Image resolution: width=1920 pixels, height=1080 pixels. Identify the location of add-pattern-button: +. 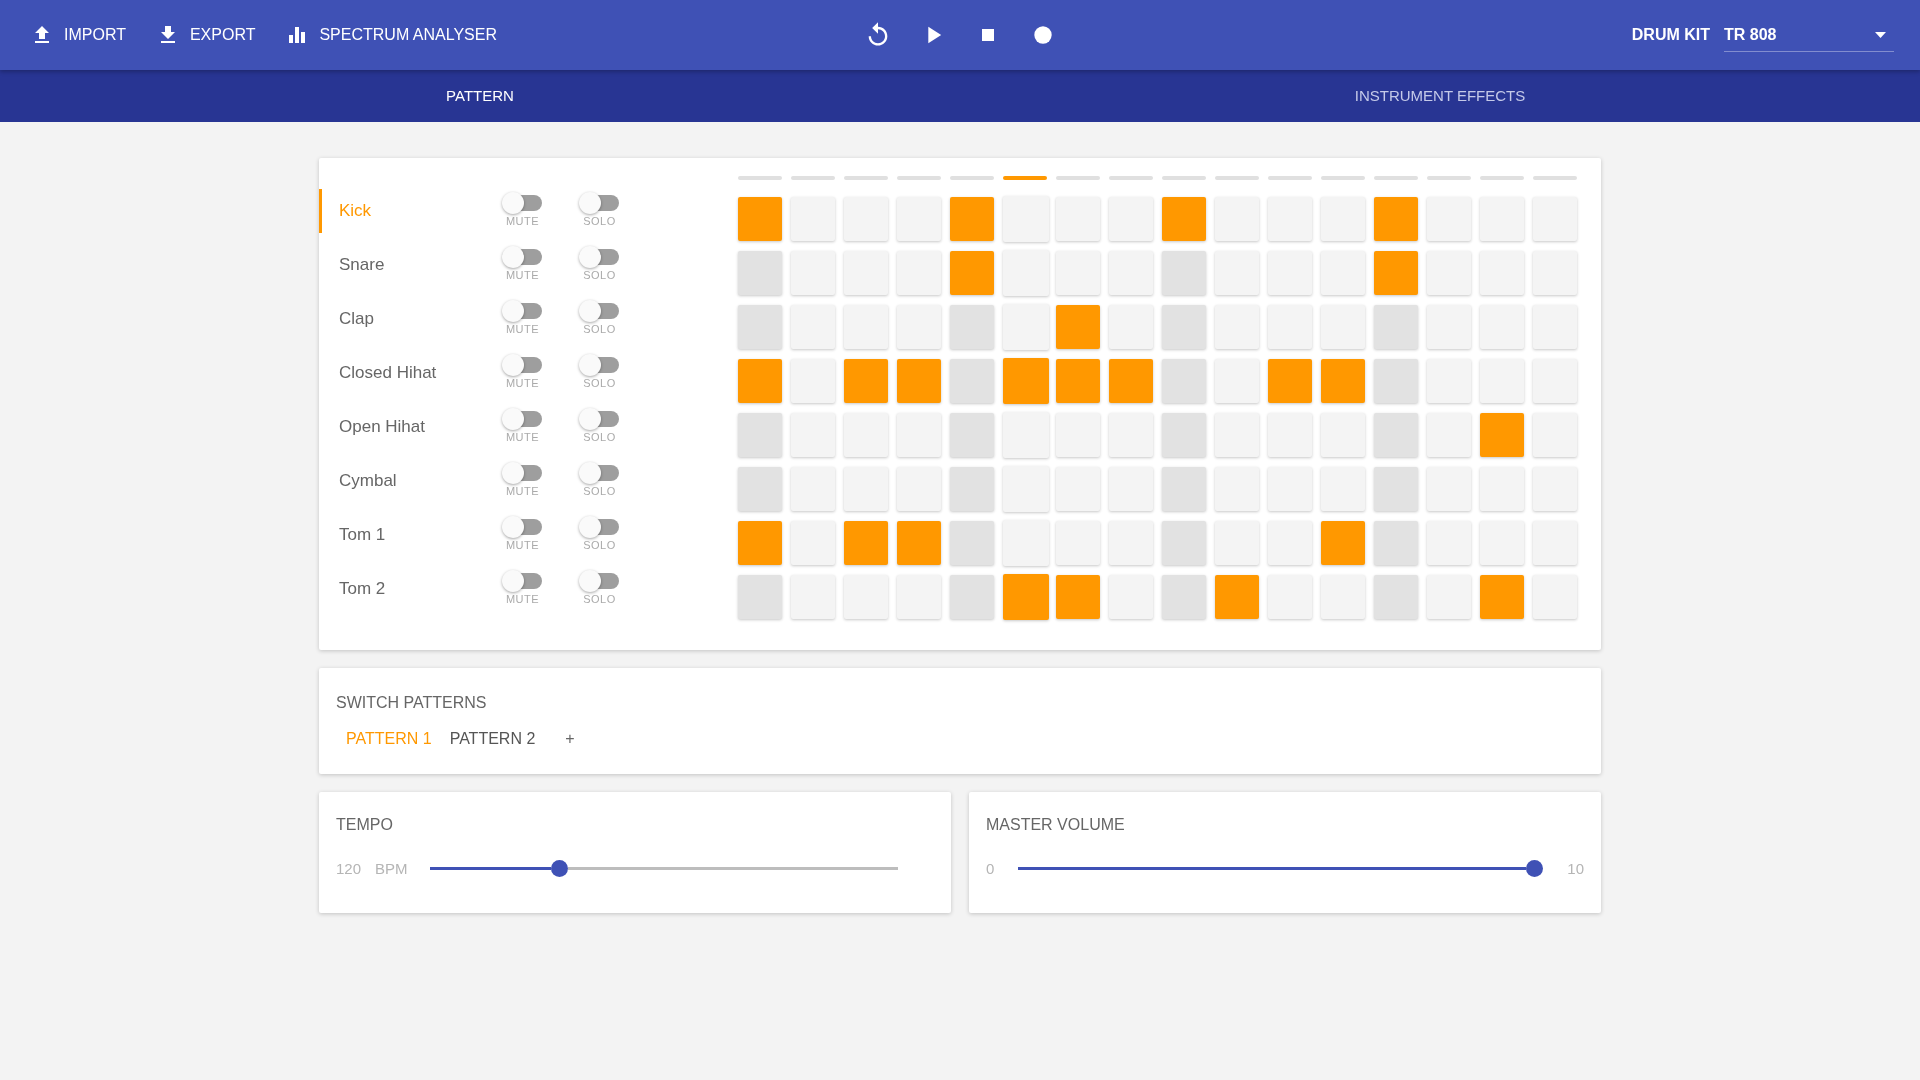
(570, 739).